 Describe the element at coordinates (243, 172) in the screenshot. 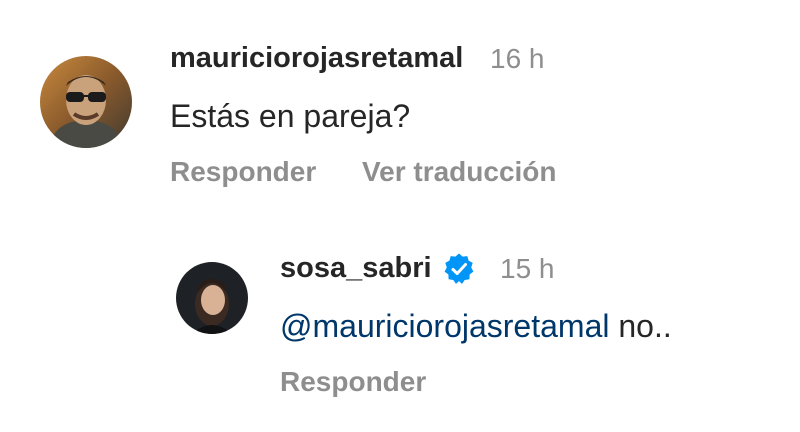

I see `comment-reply-button: Responder` at that location.